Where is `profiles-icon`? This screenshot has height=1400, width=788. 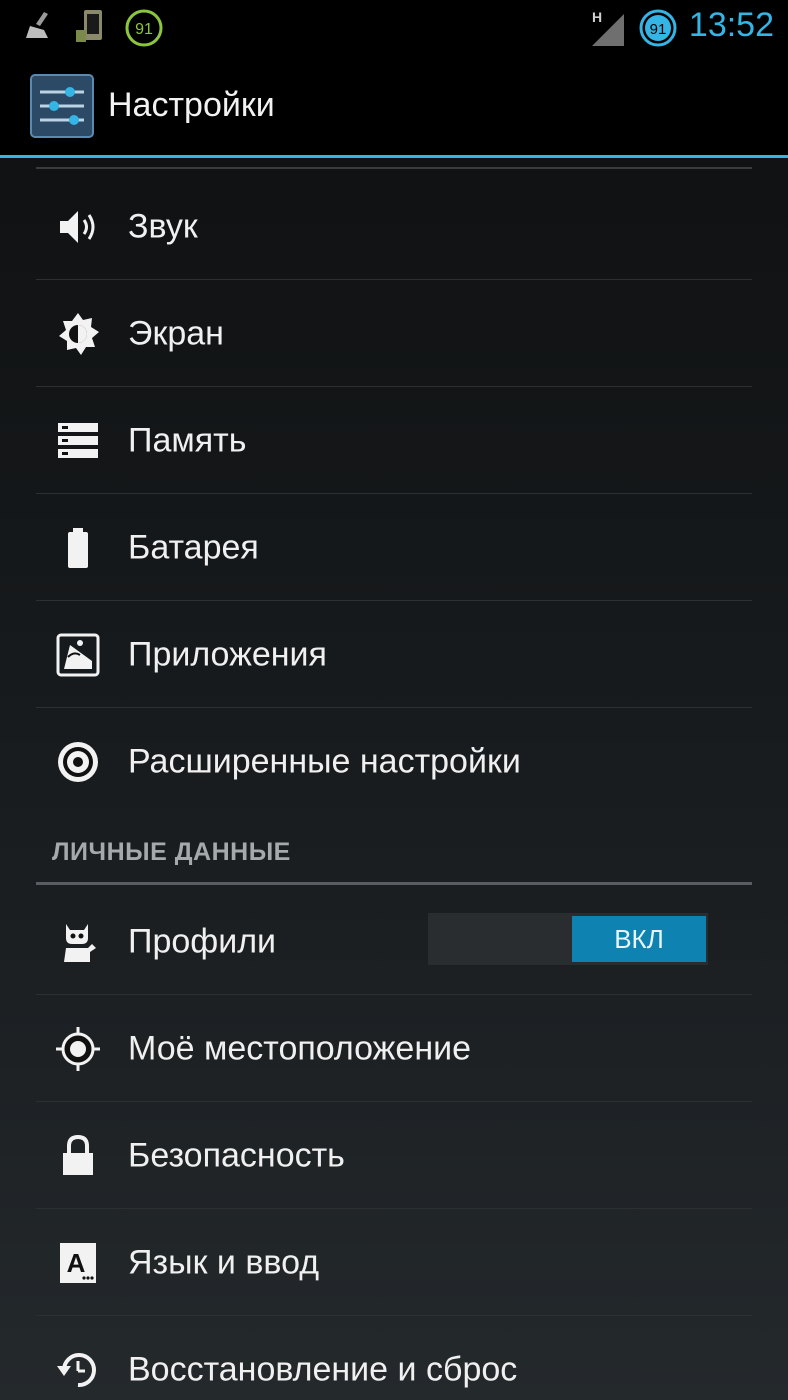
profiles-icon is located at coordinates (78, 942).